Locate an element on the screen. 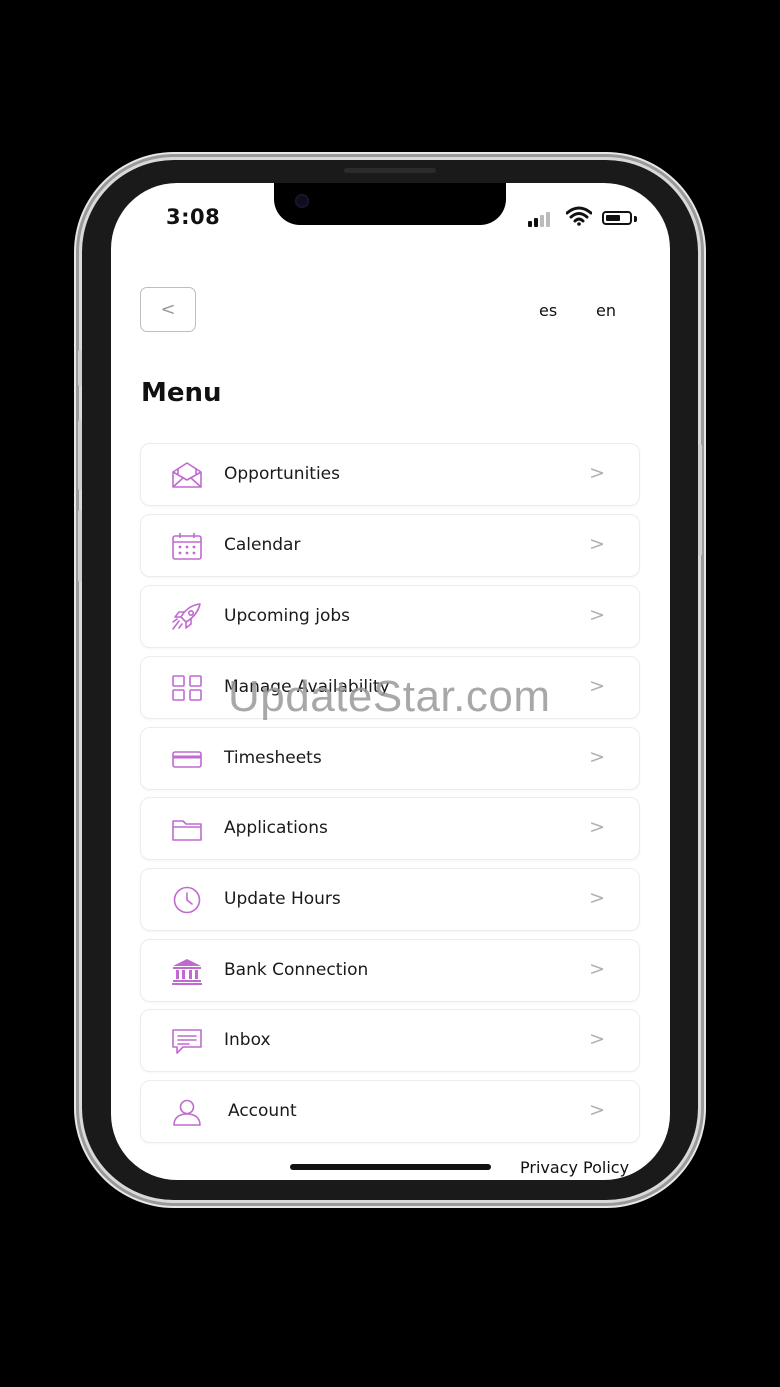 This screenshot has width=780, height=1387. volume-down-button is located at coordinates (80, 546).